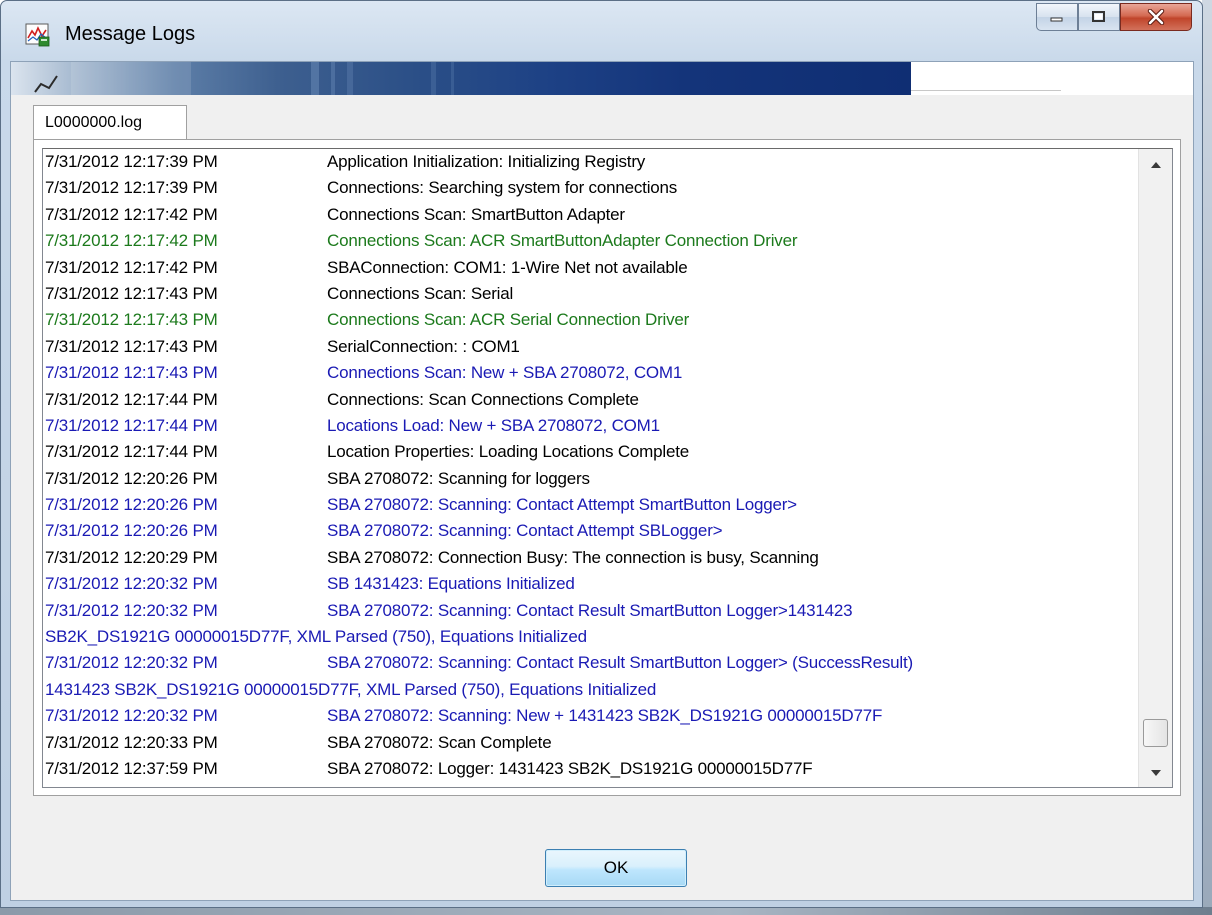 The width and height of the screenshot is (1212, 915). I want to click on scroll-down-button, so click(1155, 772).